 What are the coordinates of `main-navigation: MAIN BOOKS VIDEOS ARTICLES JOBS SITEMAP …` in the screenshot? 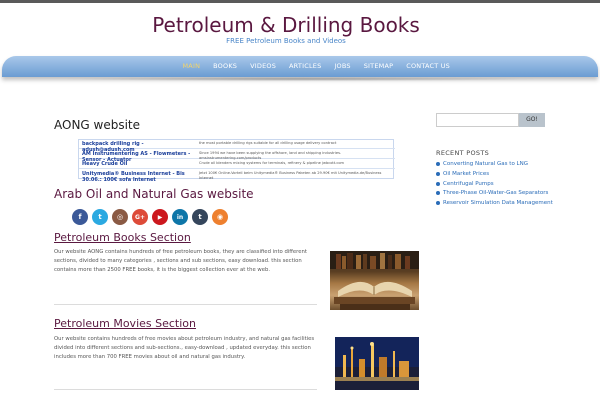 It's located at (300, 66).